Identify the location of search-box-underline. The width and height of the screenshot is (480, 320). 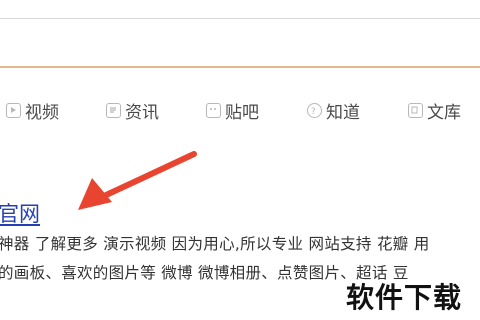
(240, 67).